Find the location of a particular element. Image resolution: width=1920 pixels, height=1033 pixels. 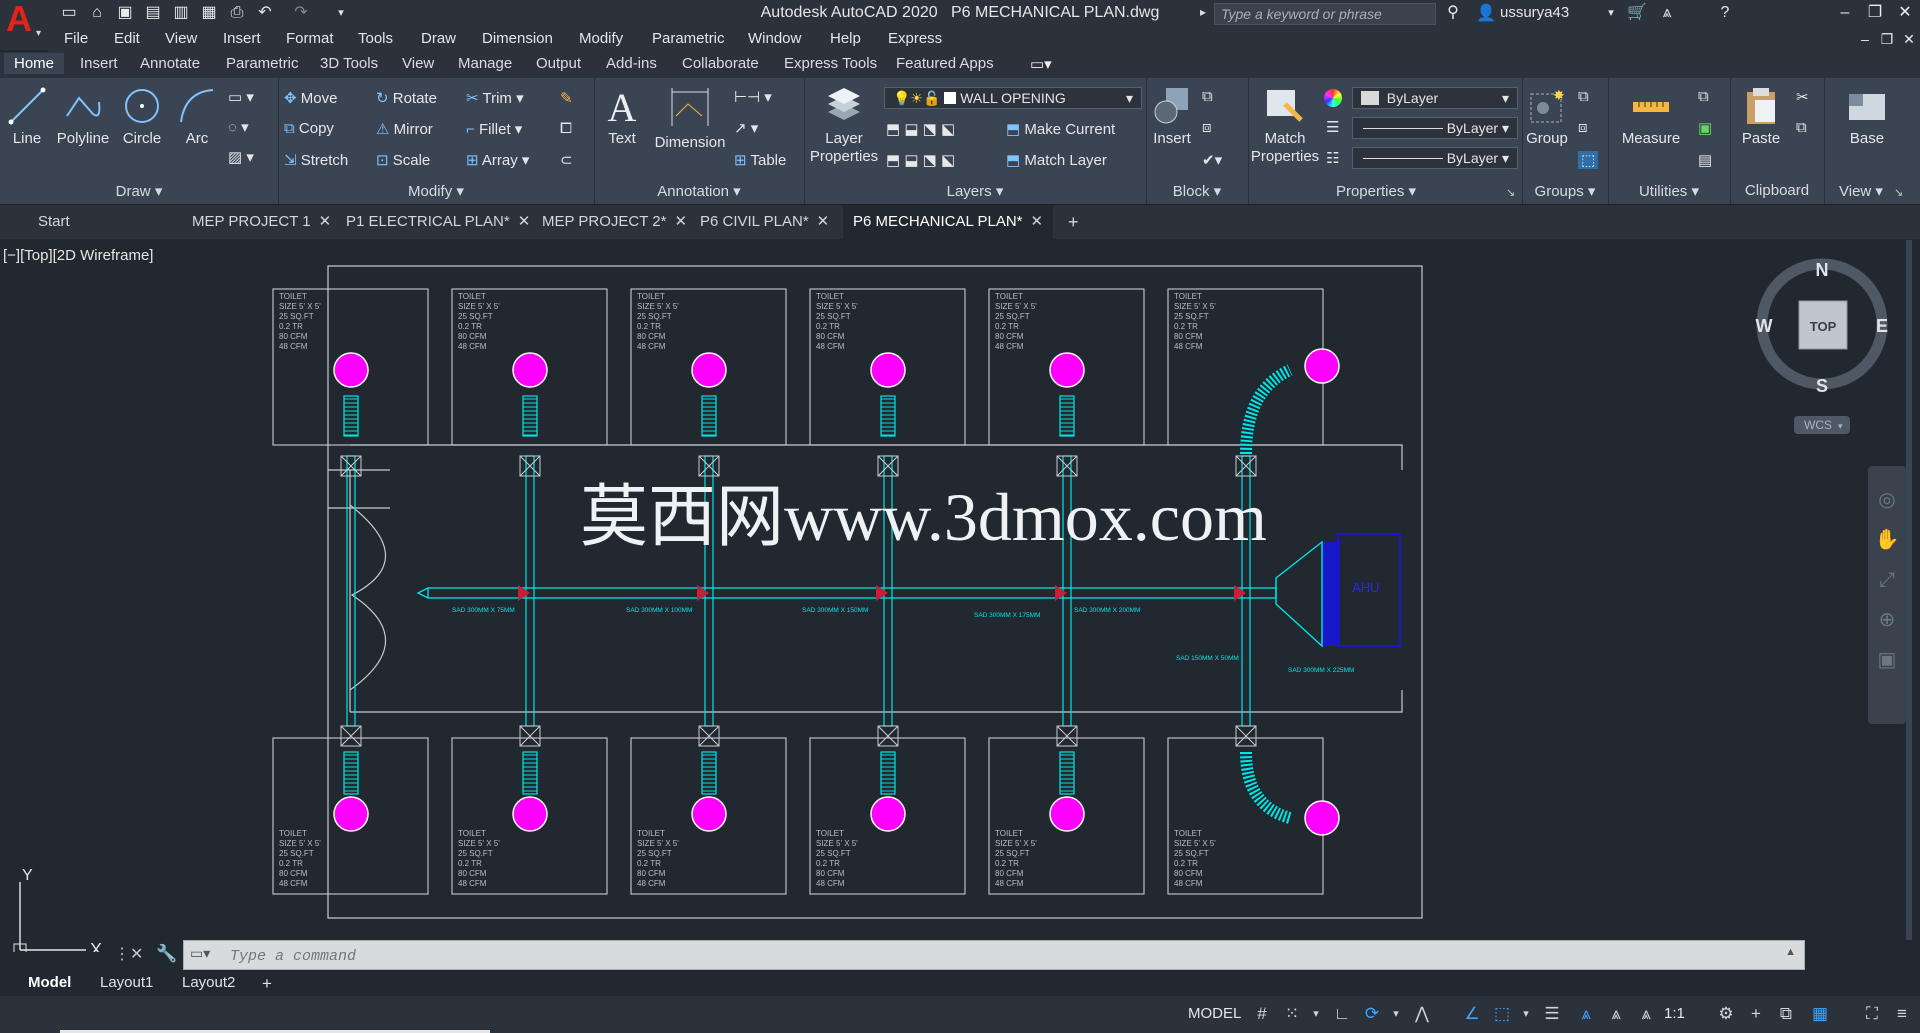

tab-insert: Insert is located at coordinates (99, 63).